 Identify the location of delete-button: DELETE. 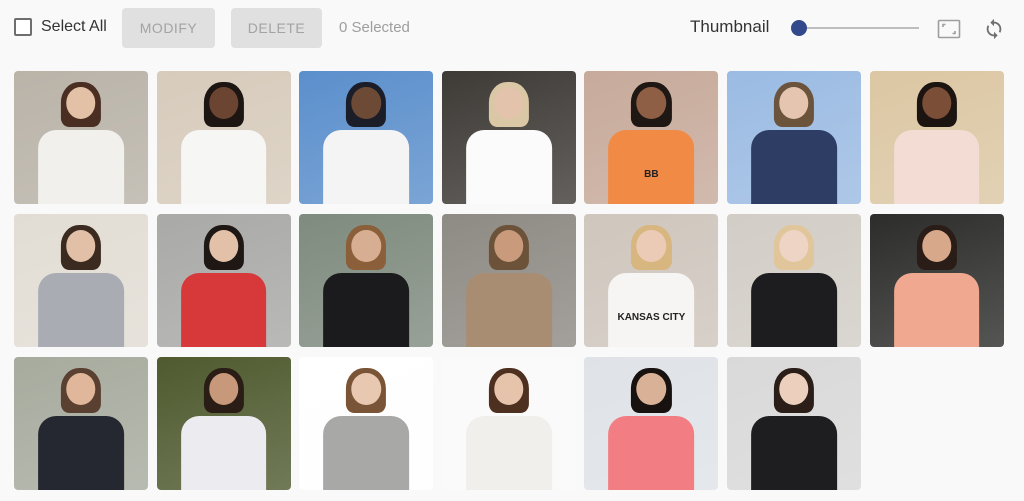
(276, 28).